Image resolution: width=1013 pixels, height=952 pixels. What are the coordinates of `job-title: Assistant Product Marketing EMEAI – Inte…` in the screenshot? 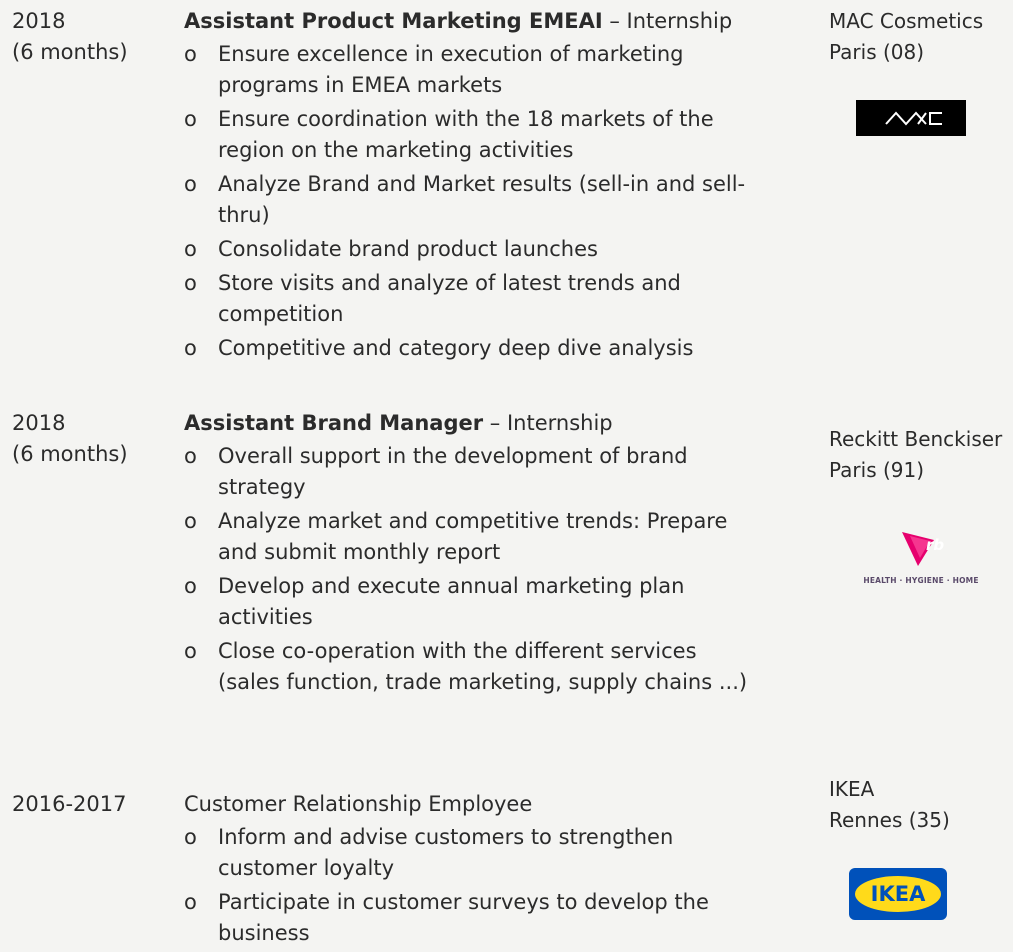 It's located at (458, 21).